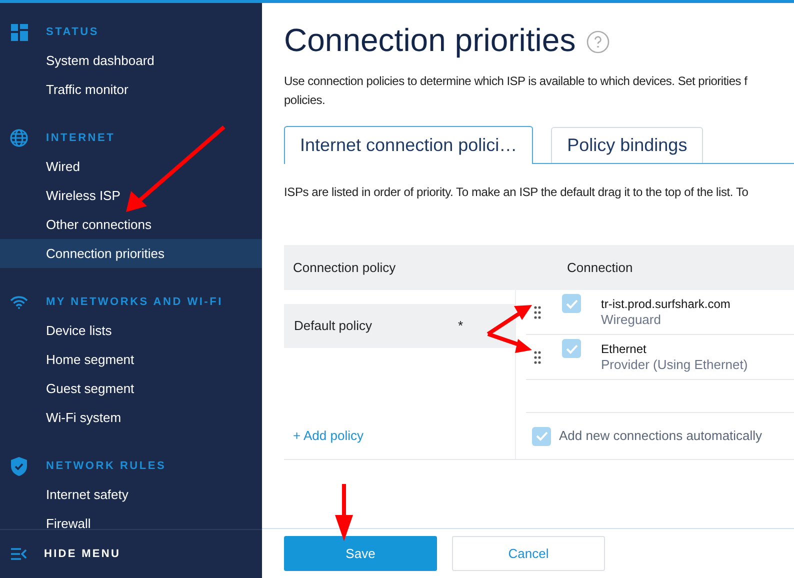 This screenshot has height=578, width=794. Describe the element at coordinates (131, 417) in the screenshot. I see `sidebar-item: Wi-Fi system` at that location.